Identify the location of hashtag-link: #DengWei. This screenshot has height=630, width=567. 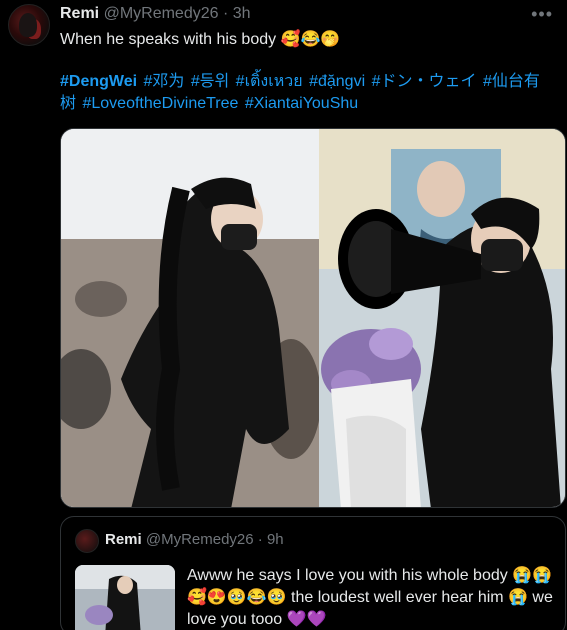
(98, 81).